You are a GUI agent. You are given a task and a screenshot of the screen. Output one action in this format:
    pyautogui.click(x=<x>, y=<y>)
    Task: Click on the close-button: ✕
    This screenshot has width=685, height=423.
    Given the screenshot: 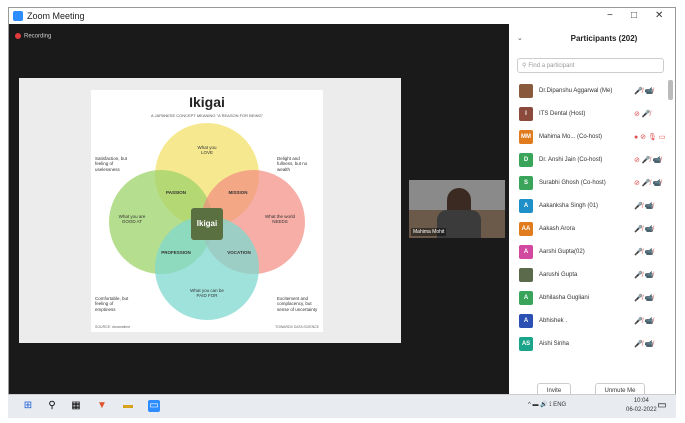 What is the action you would take?
    pyautogui.click(x=659, y=15)
    